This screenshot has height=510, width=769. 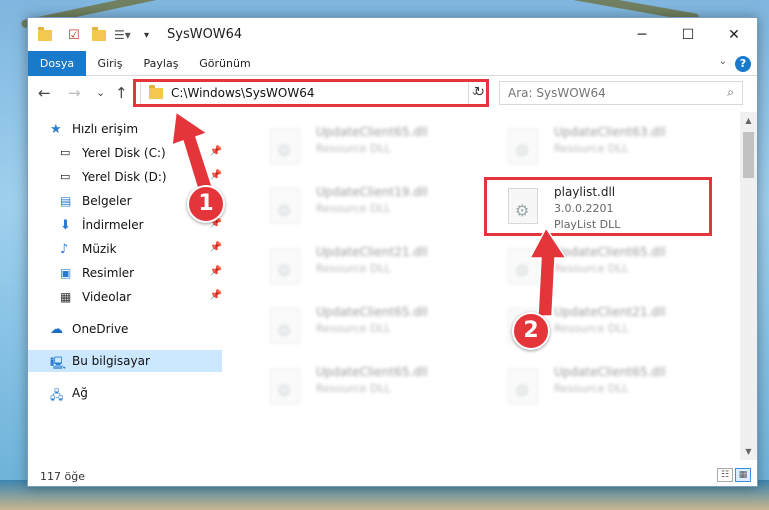 What do you see at coordinates (122, 35) in the screenshot?
I see `customize-toolbar-icon: ☰▾` at bounding box center [122, 35].